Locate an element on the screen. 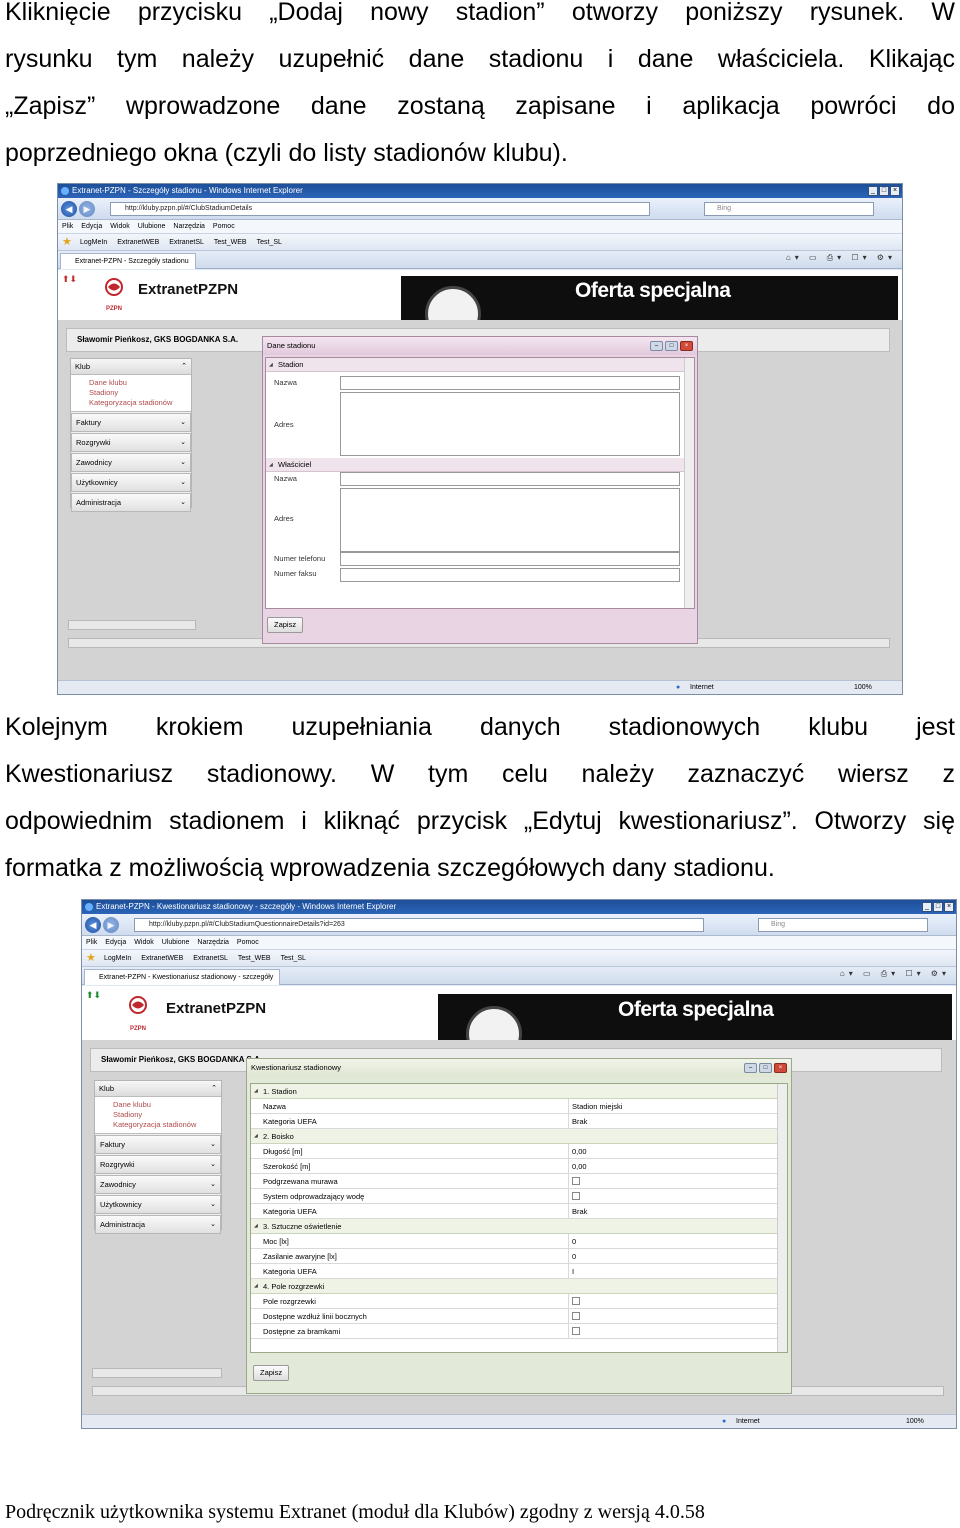  minimize-icon: – is located at coordinates (656, 346).